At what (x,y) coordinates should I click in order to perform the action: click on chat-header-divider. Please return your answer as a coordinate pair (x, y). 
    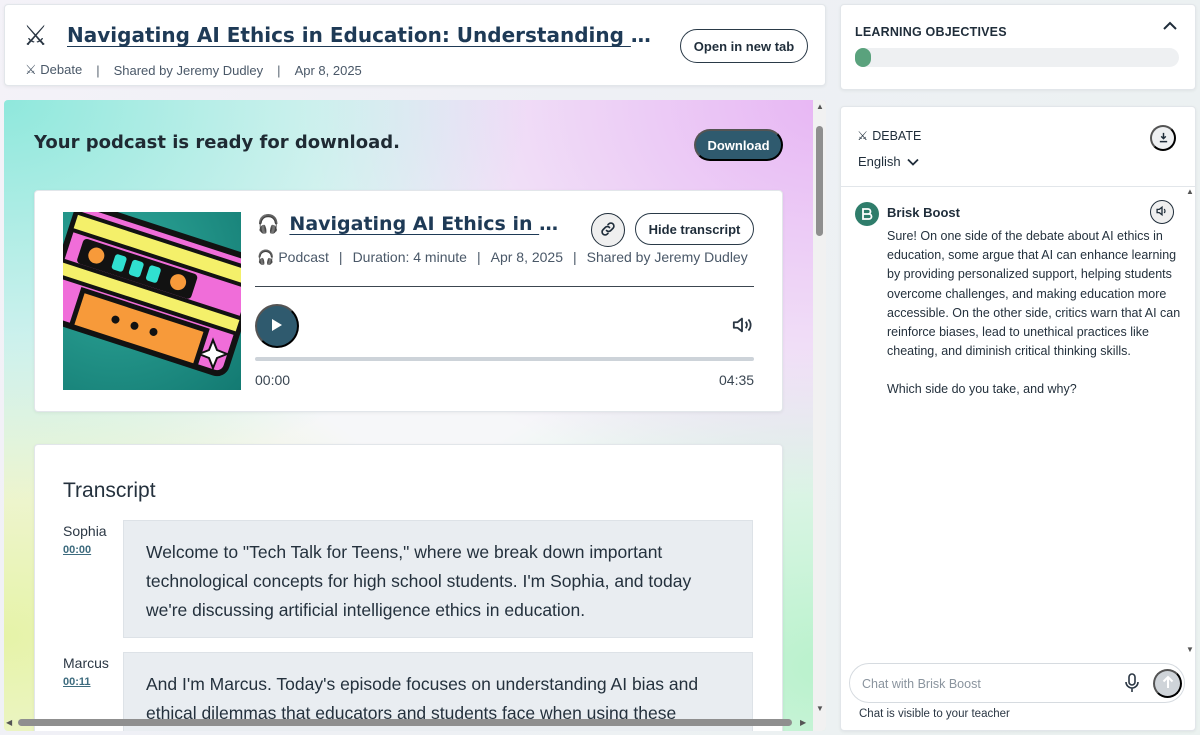
    Looking at the image, I should click on (1018, 186).